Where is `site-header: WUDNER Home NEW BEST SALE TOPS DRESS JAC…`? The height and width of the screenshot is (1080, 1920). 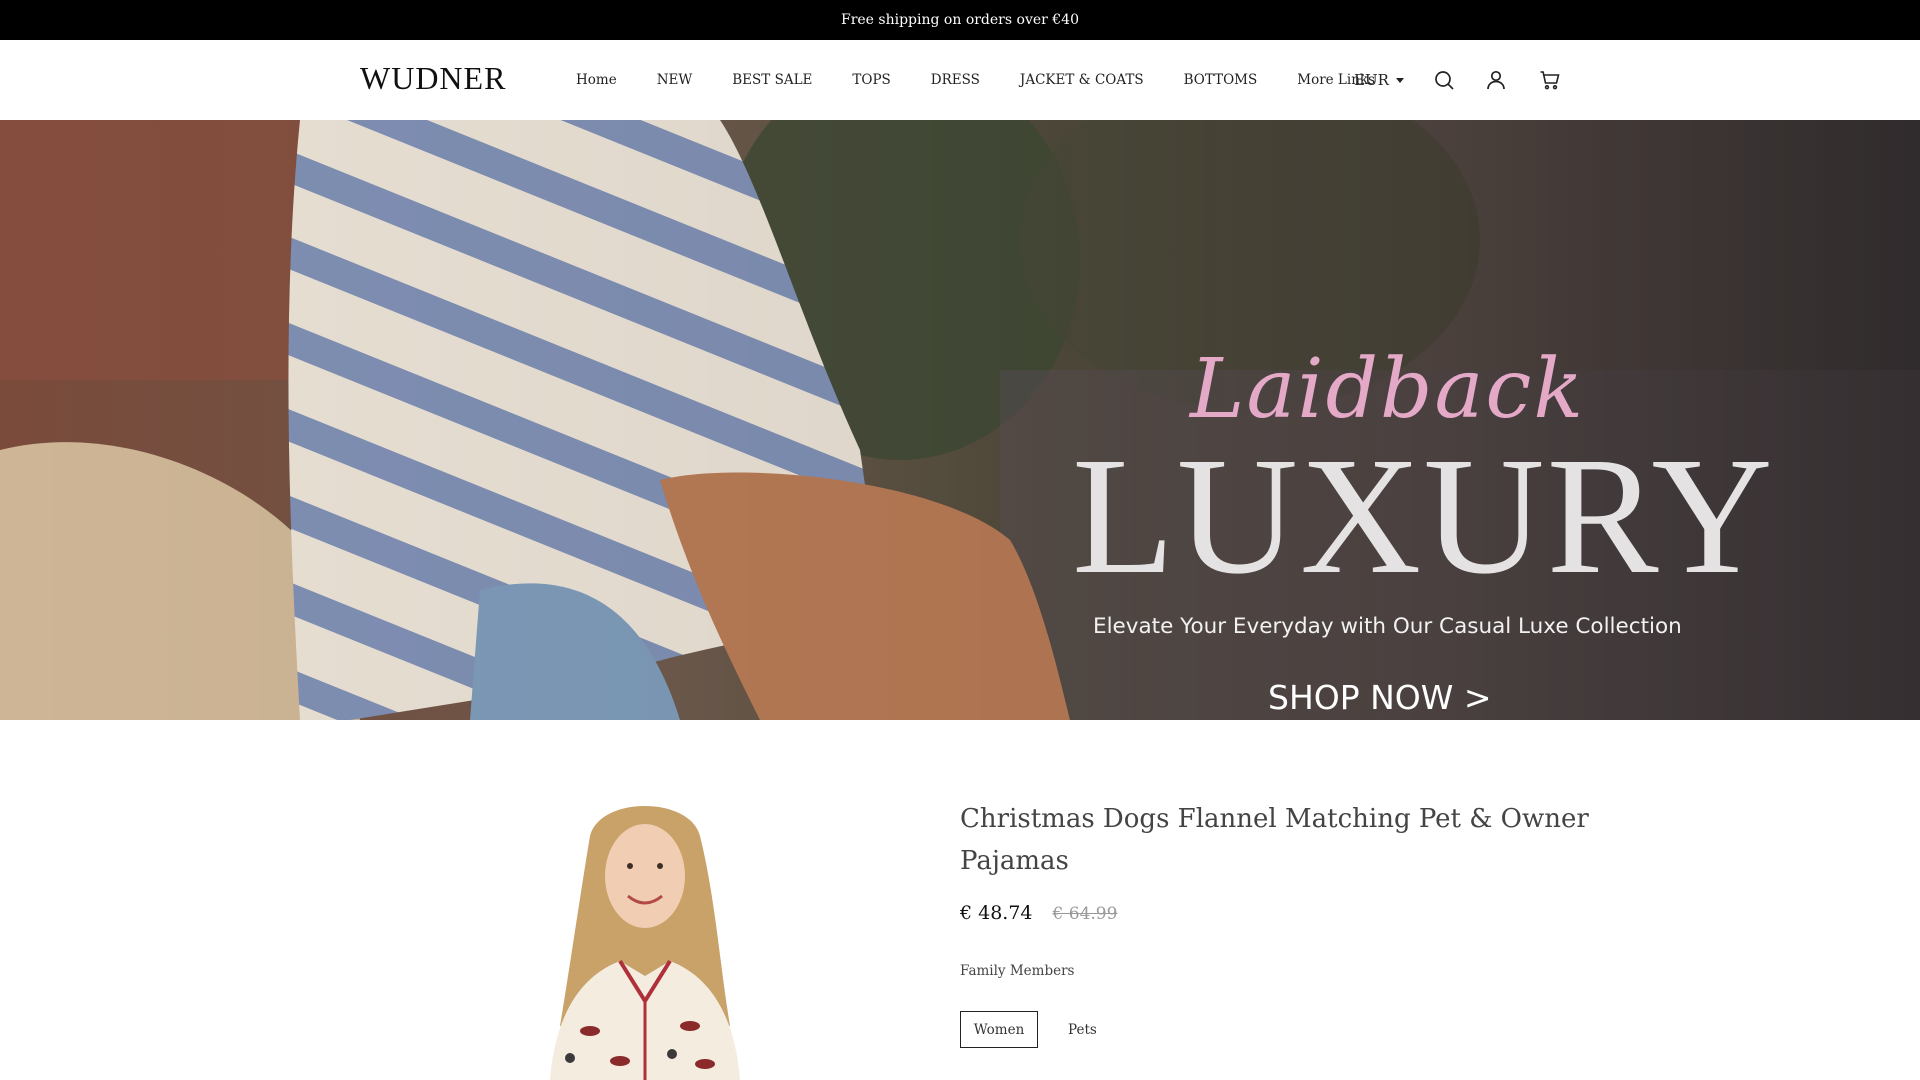
site-header: WUDNER Home NEW BEST SALE TOPS DRESS JAC… is located at coordinates (960, 80).